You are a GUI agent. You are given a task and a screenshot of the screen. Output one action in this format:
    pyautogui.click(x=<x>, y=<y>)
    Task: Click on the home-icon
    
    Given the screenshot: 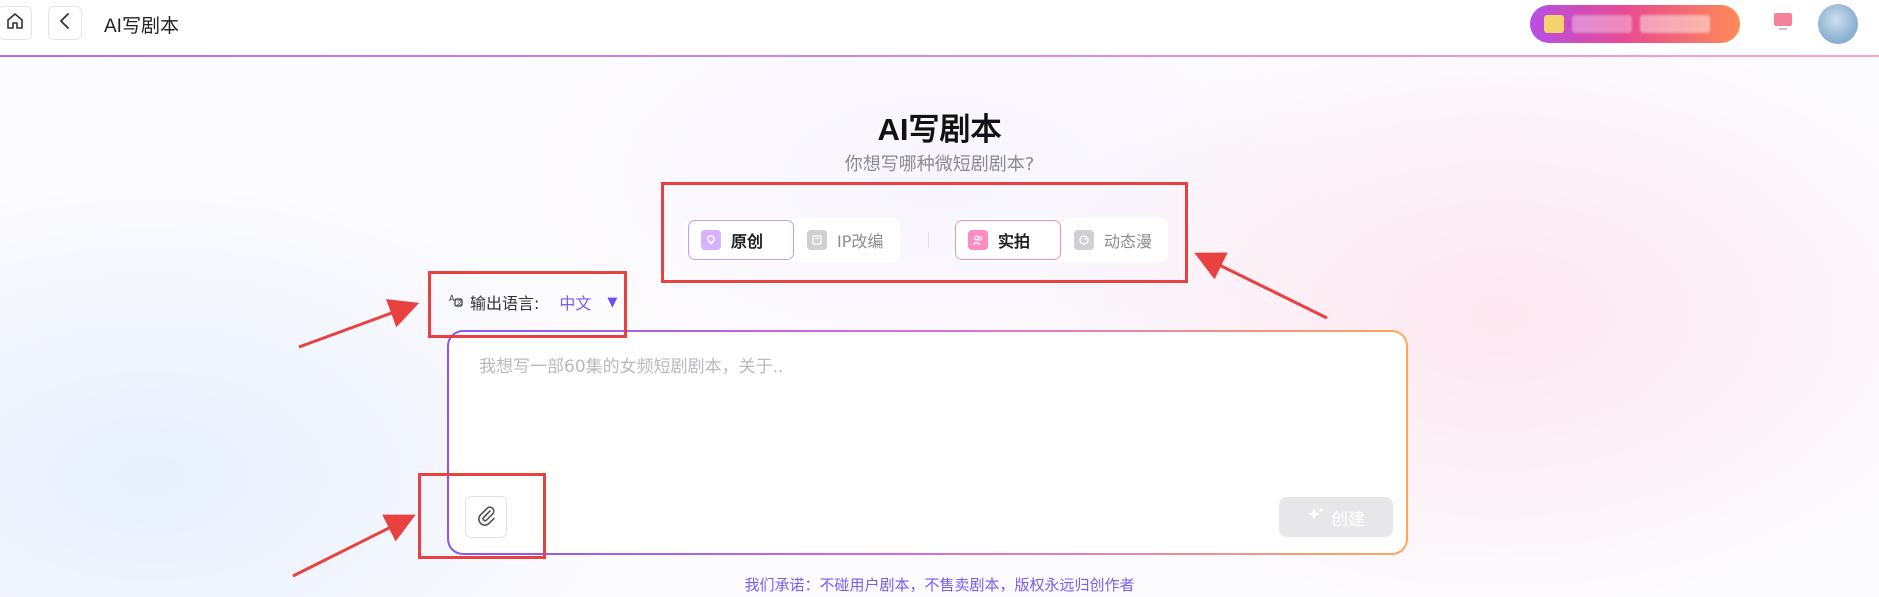 What is the action you would take?
    pyautogui.click(x=15, y=23)
    